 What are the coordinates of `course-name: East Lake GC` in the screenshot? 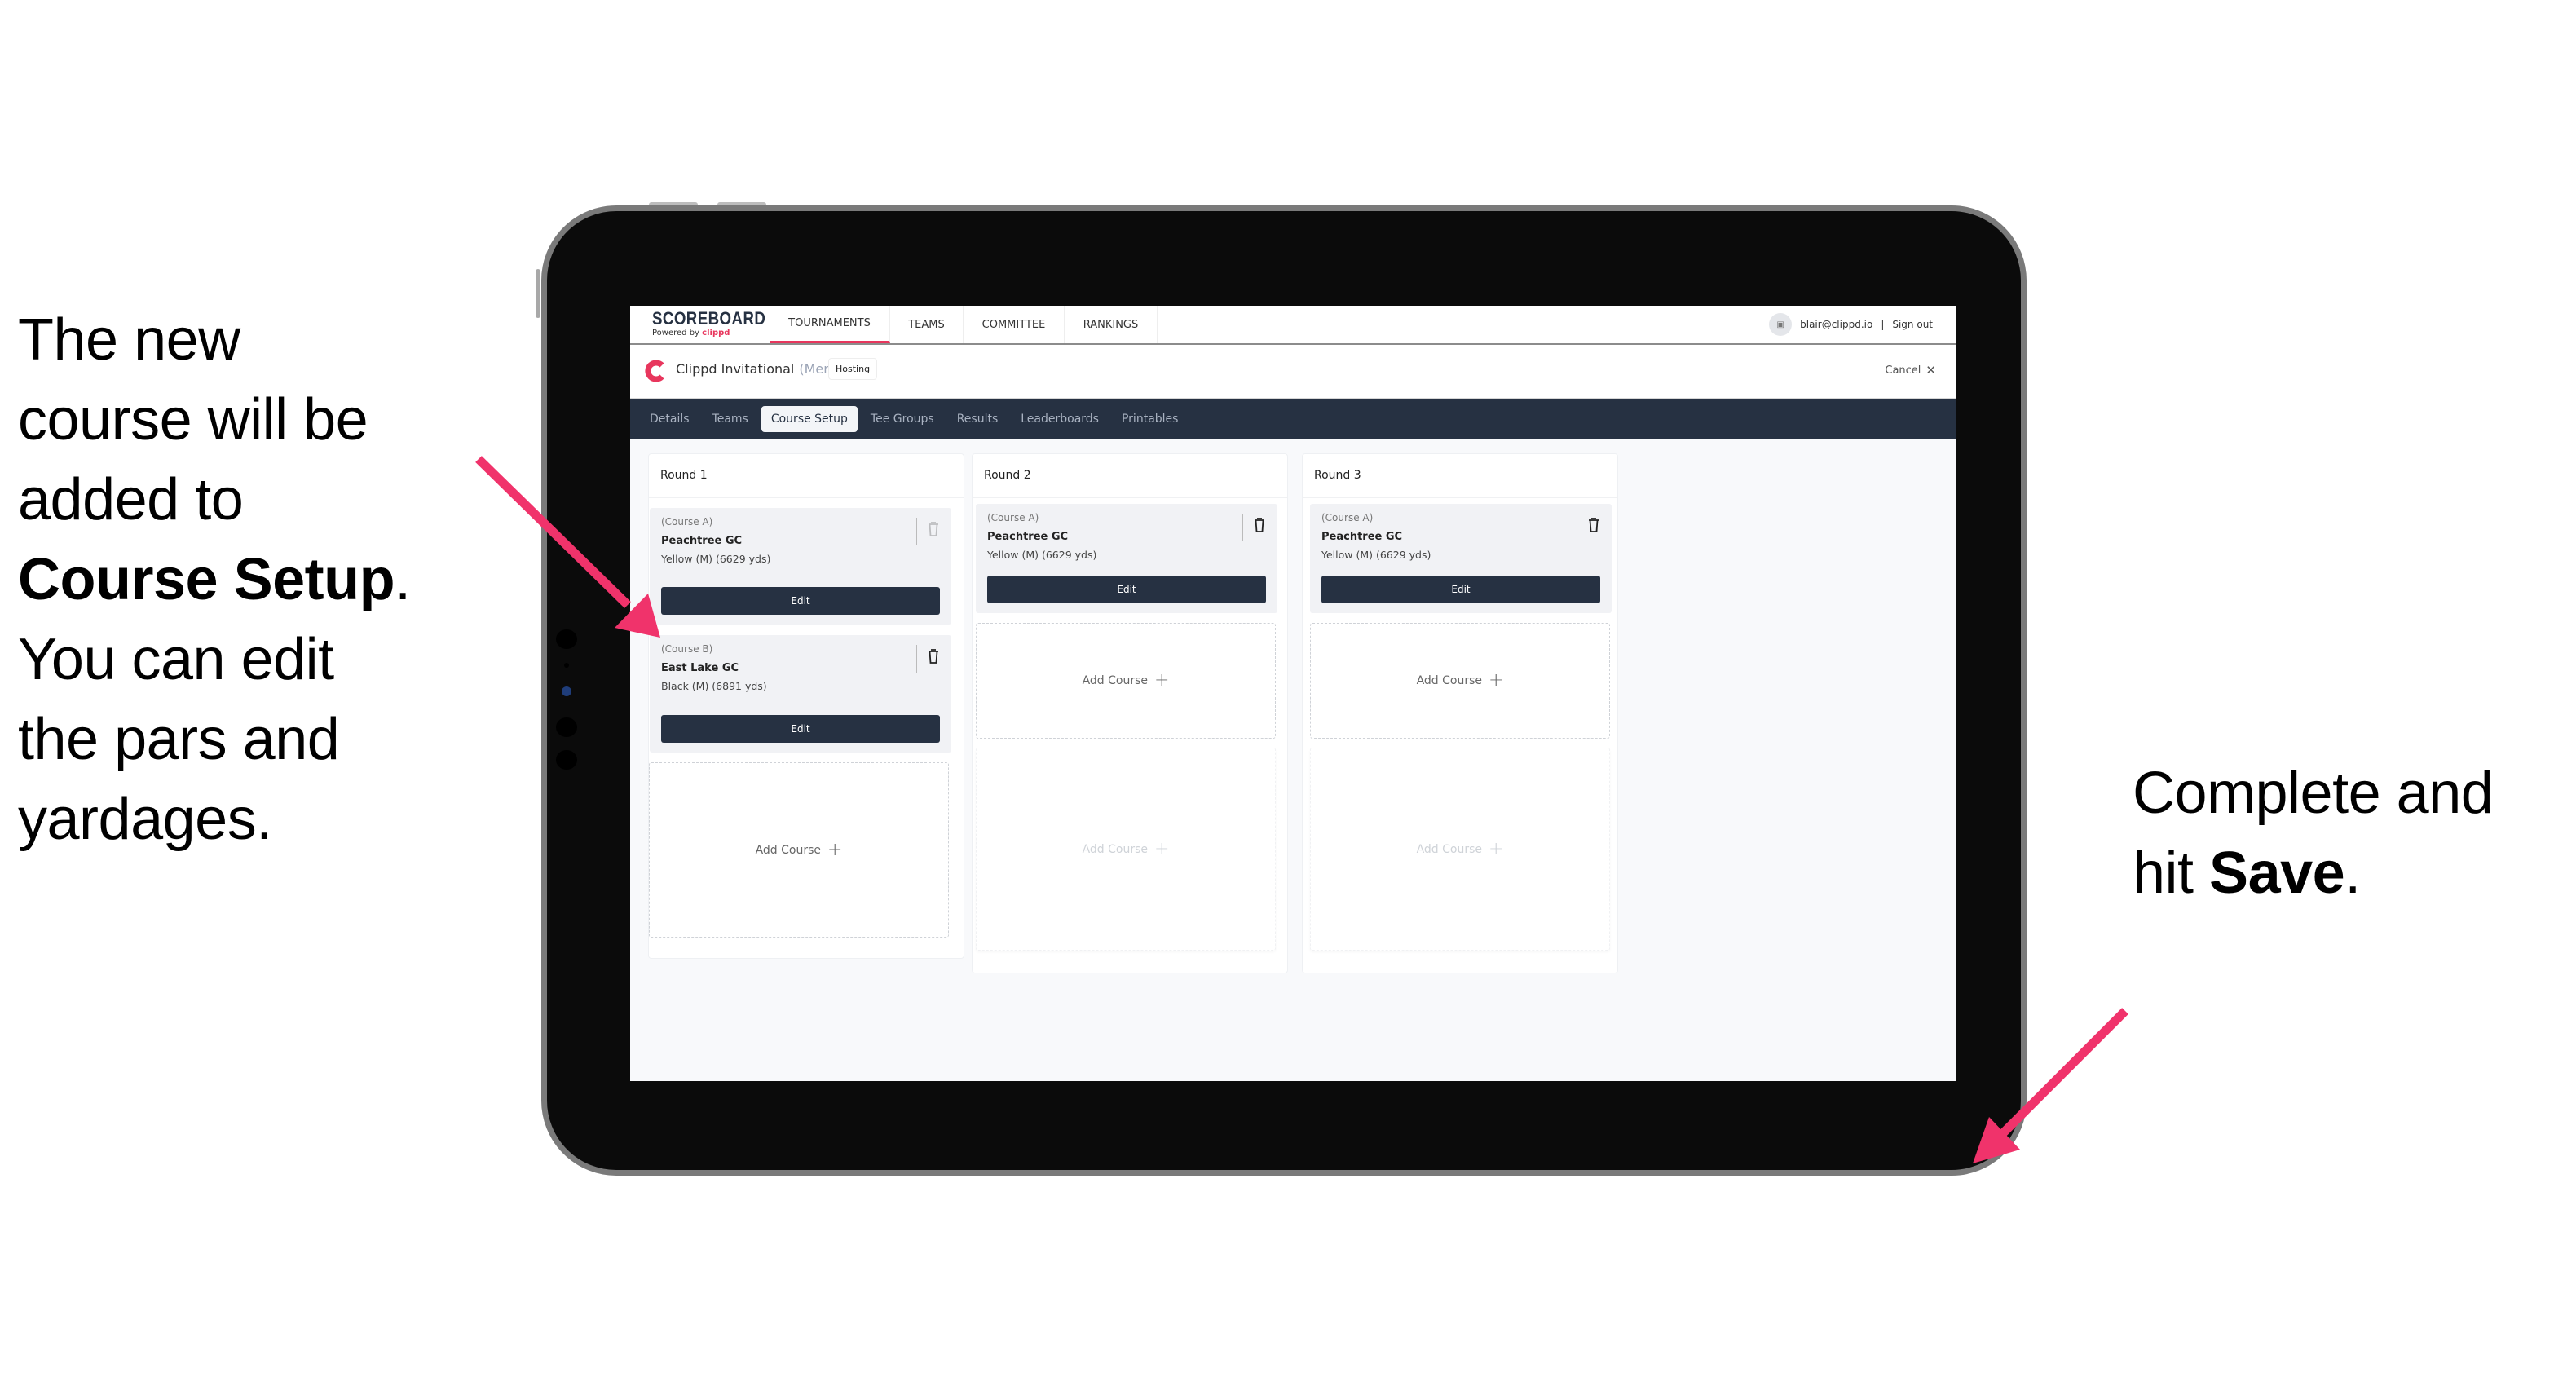 It's located at (700, 668).